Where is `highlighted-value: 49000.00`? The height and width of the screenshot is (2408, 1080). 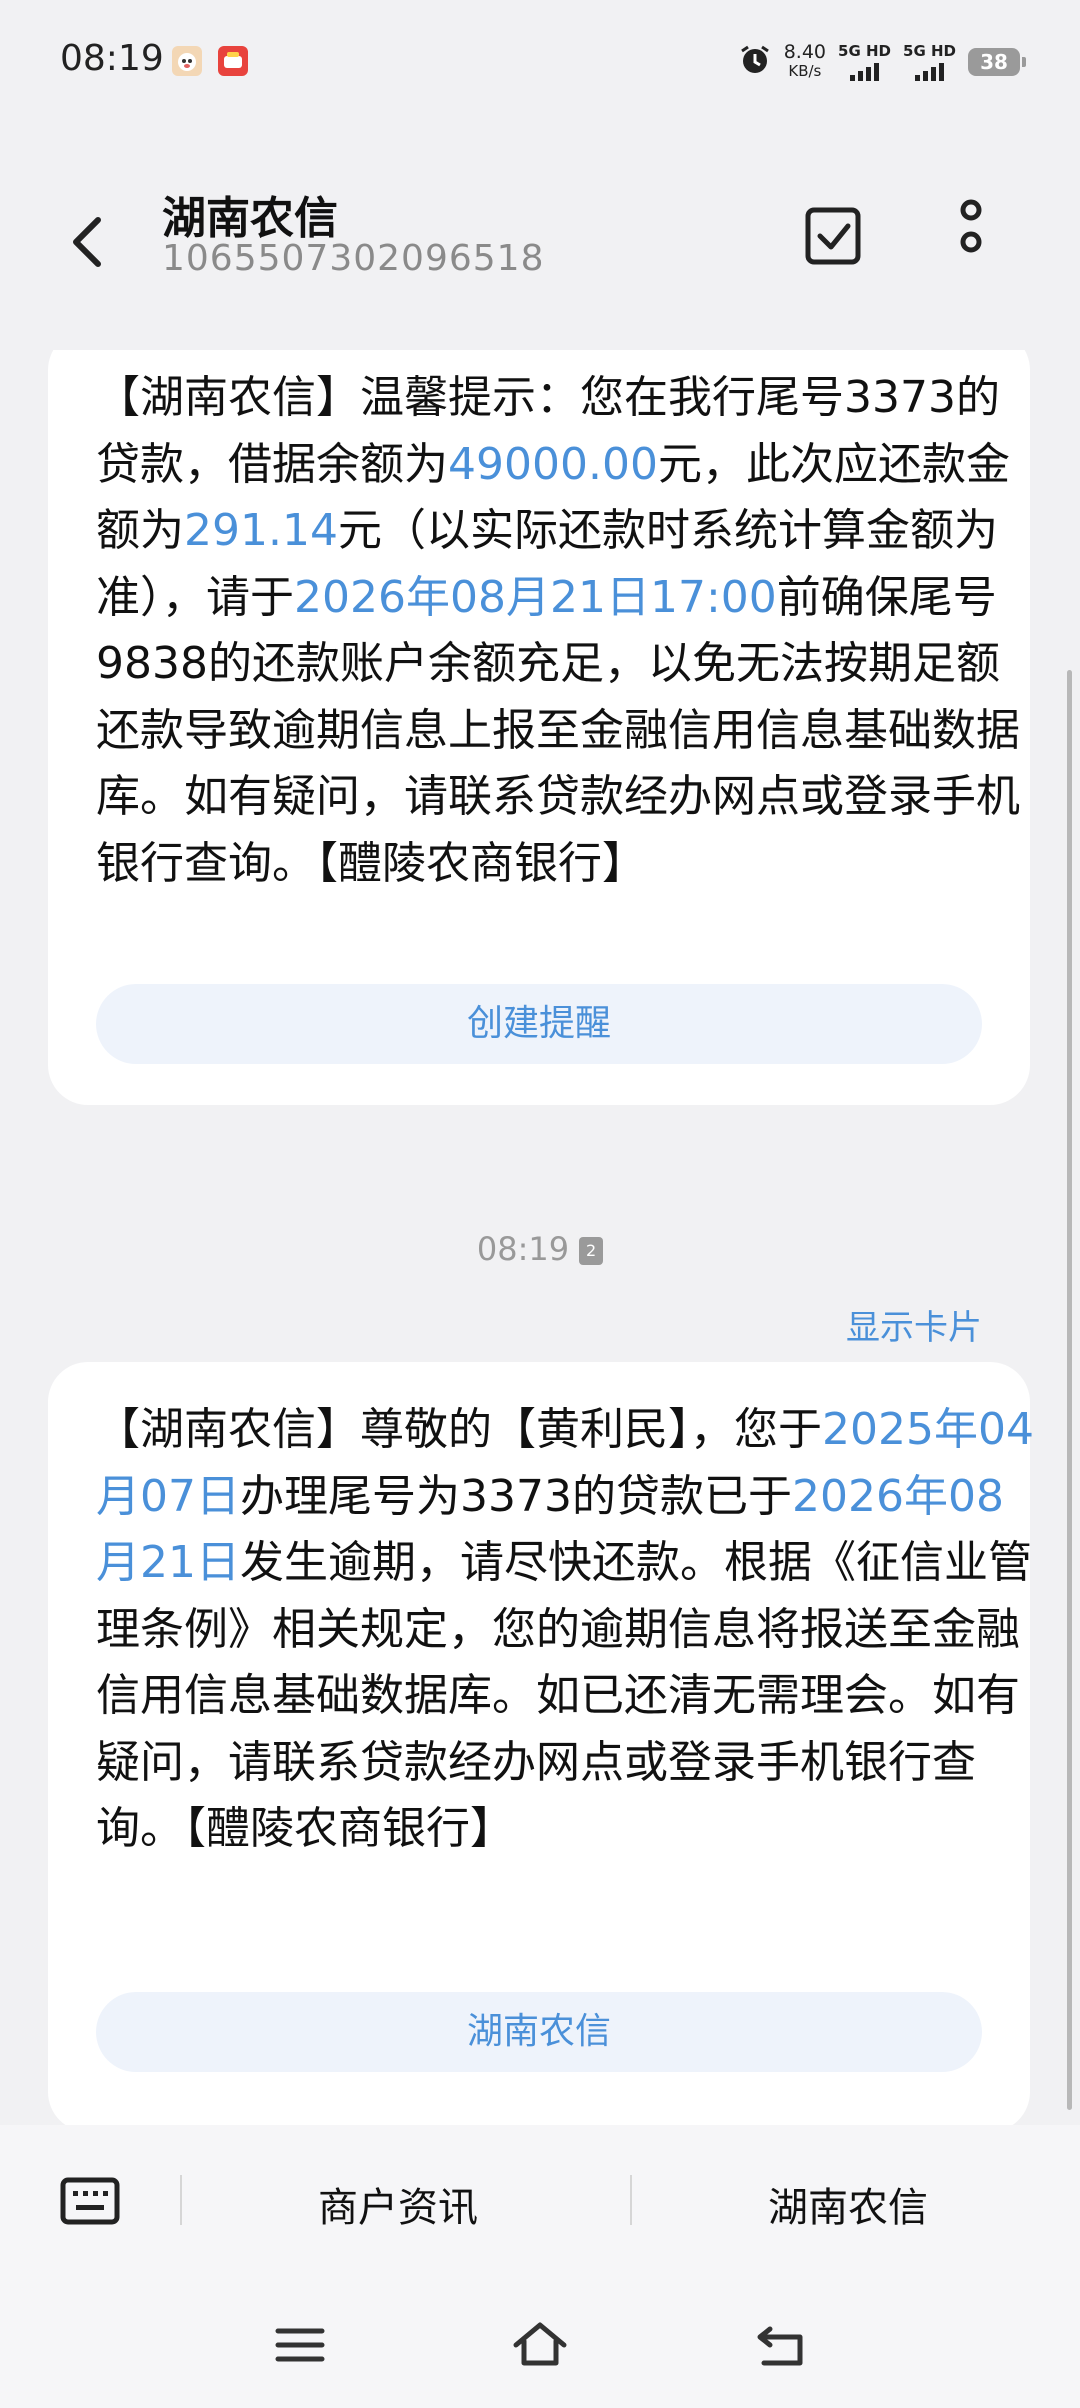
highlighted-value: 49000.00 is located at coordinates (553, 464).